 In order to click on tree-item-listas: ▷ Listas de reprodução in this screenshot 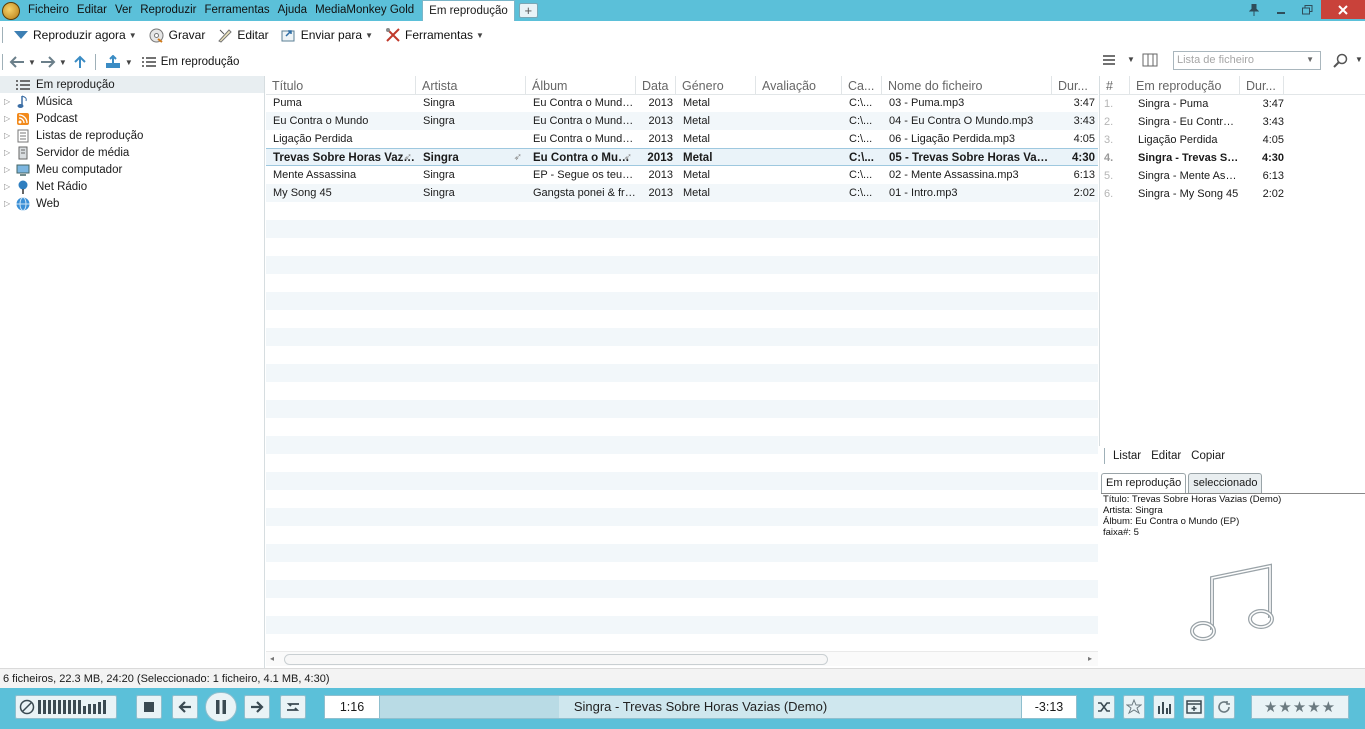, I will do `click(132, 135)`.